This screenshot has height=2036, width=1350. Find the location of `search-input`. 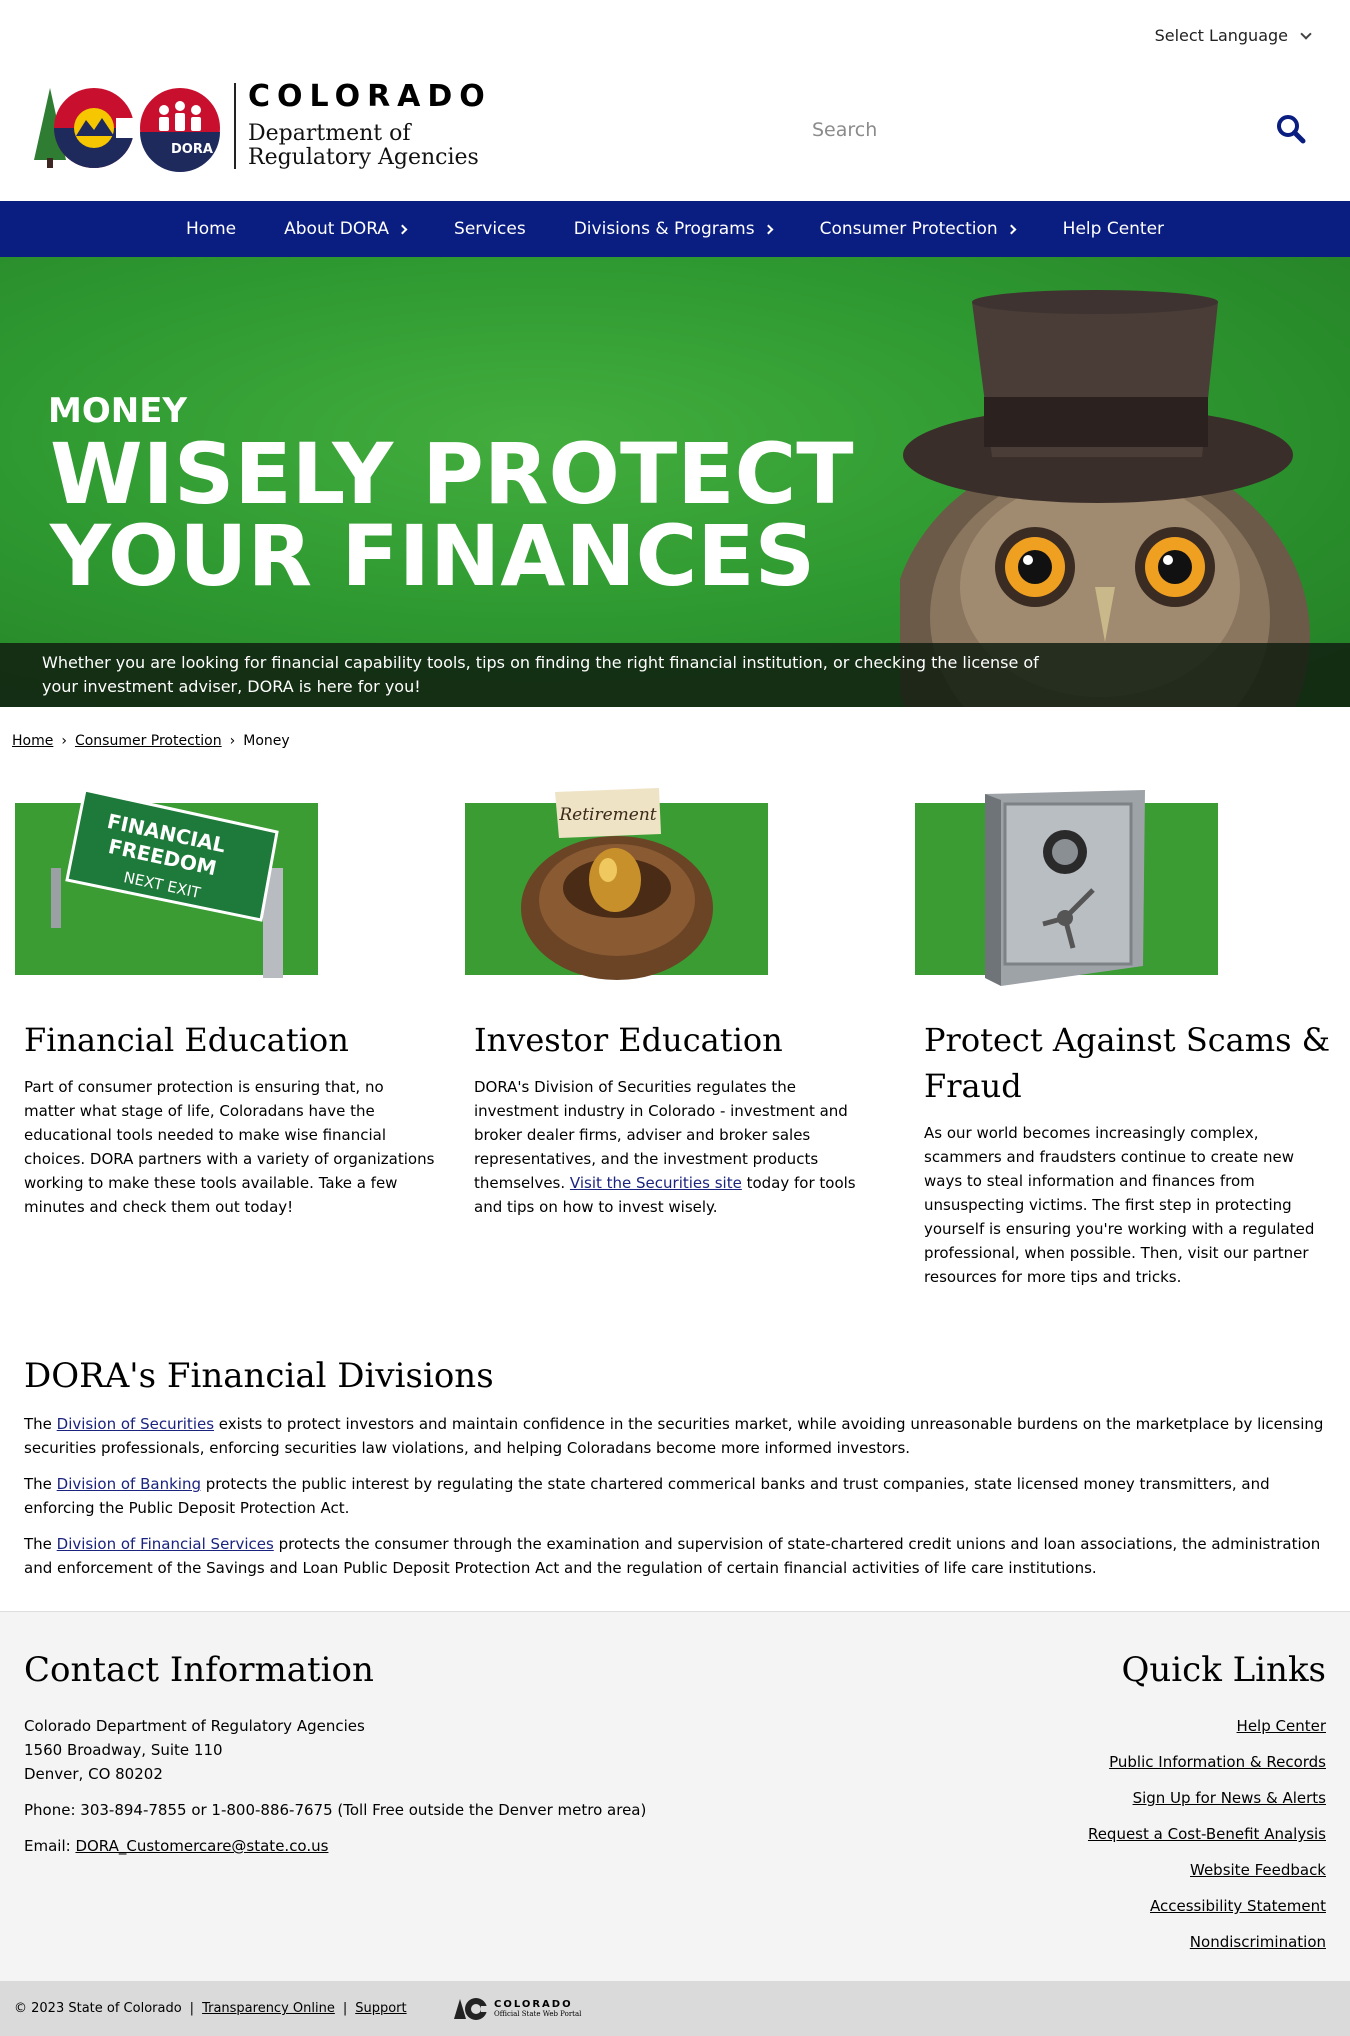

search-input is located at coordinates (1034, 130).